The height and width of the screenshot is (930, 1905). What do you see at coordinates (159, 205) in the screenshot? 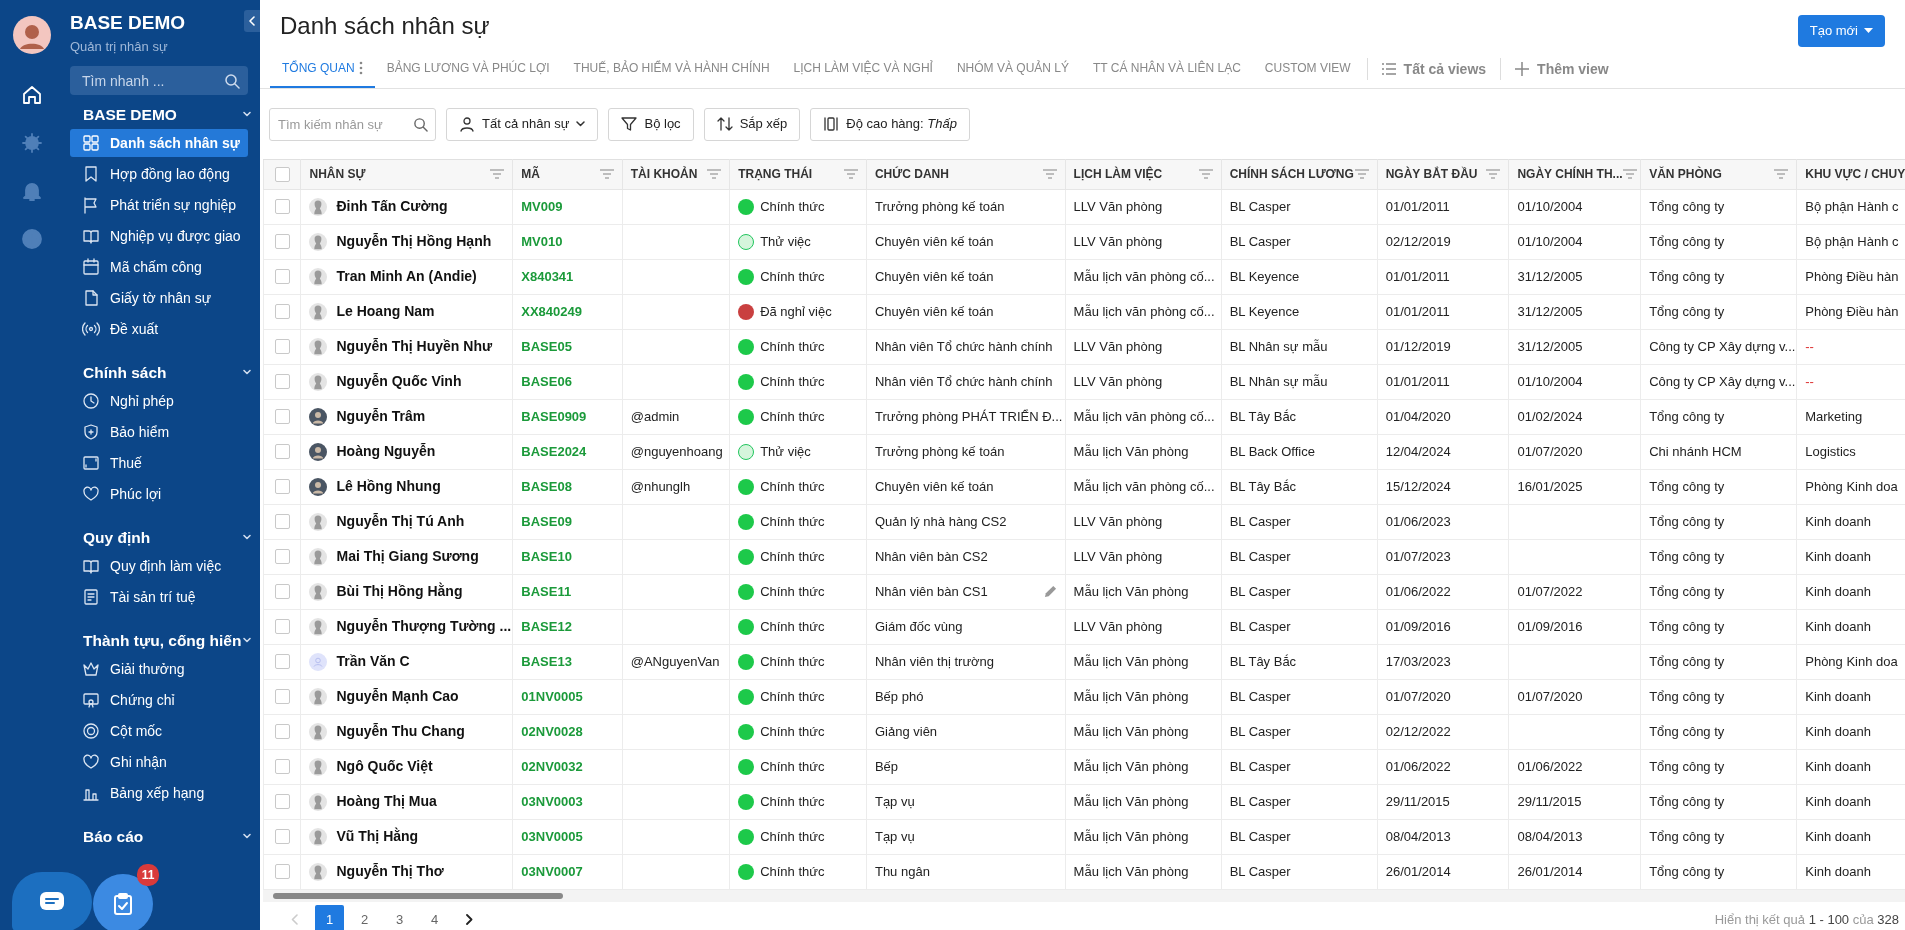
I see `sidebar-item: Phát triển sự nghiệp` at bounding box center [159, 205].